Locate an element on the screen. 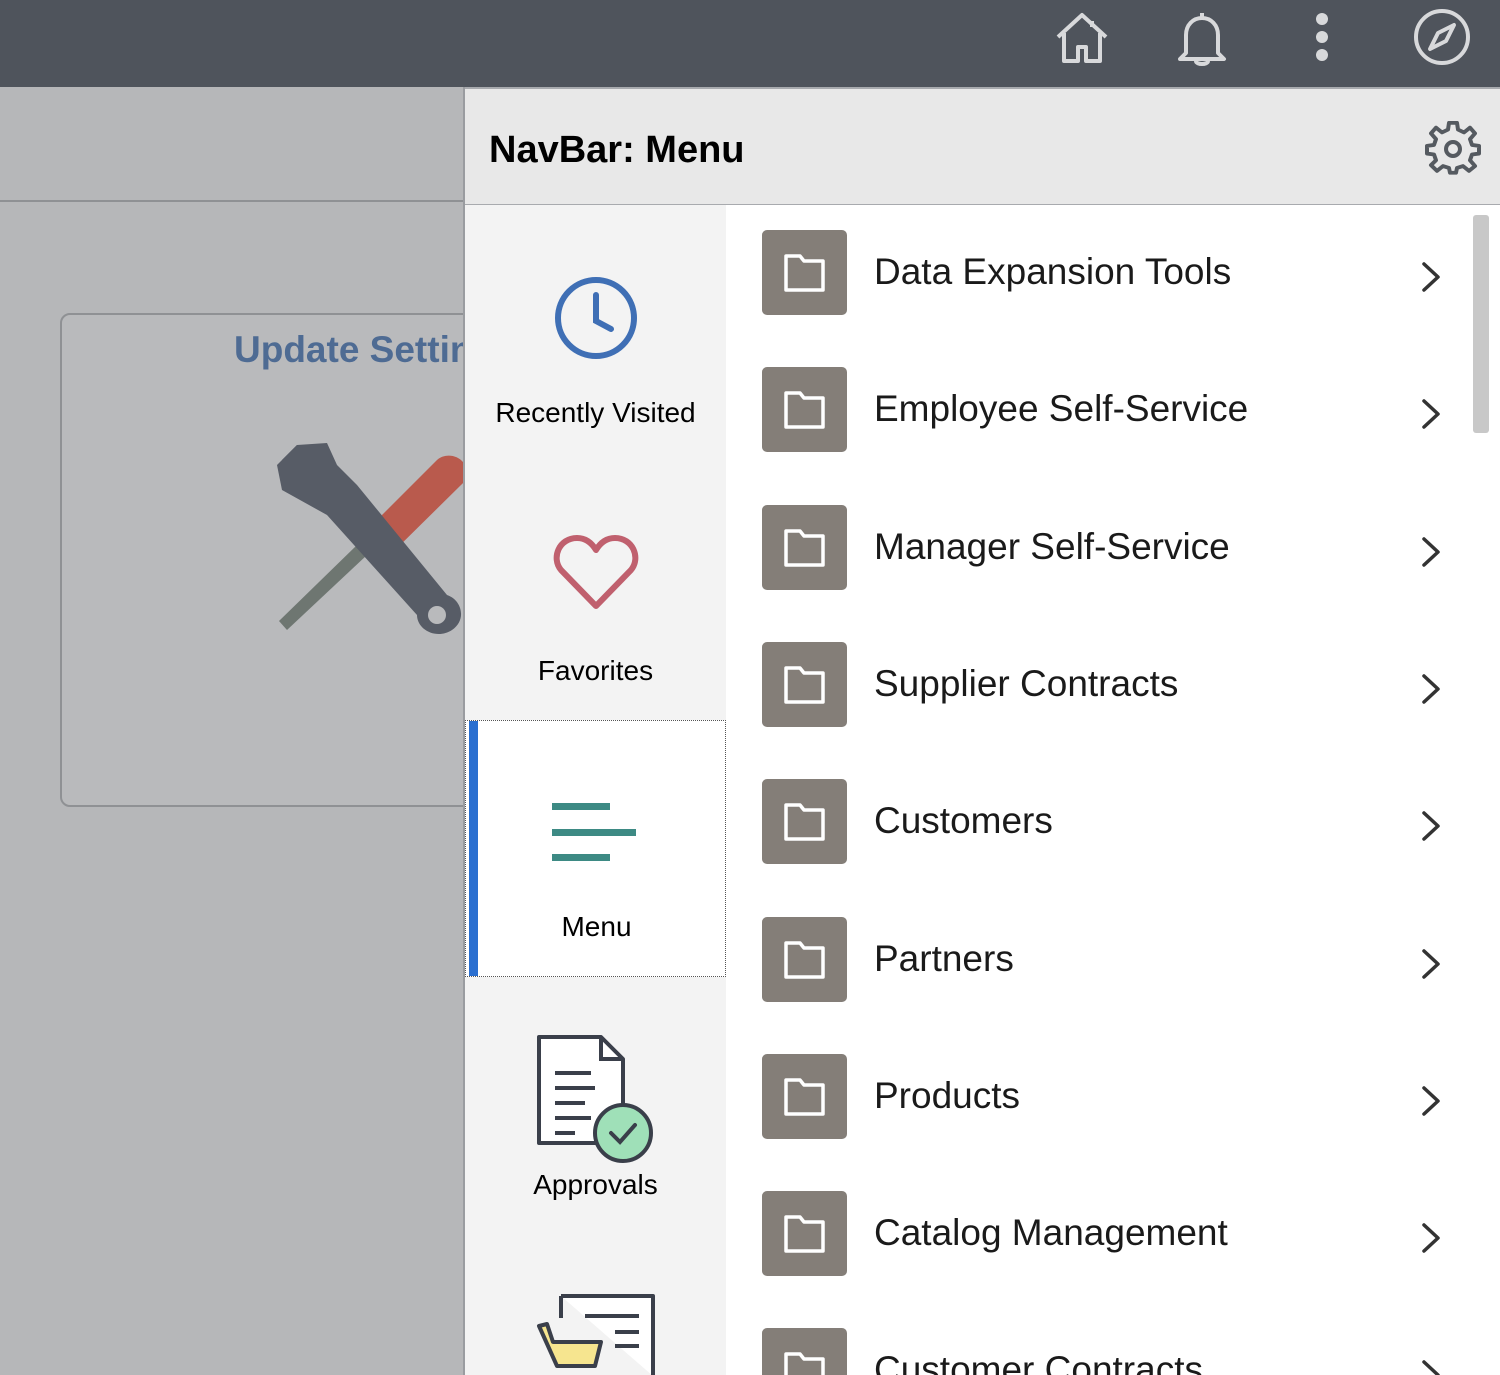 Image resolution: width=1500 pixels, height=1375 pixels. shopping-cart-icon is located at coordinates (596, 1334).